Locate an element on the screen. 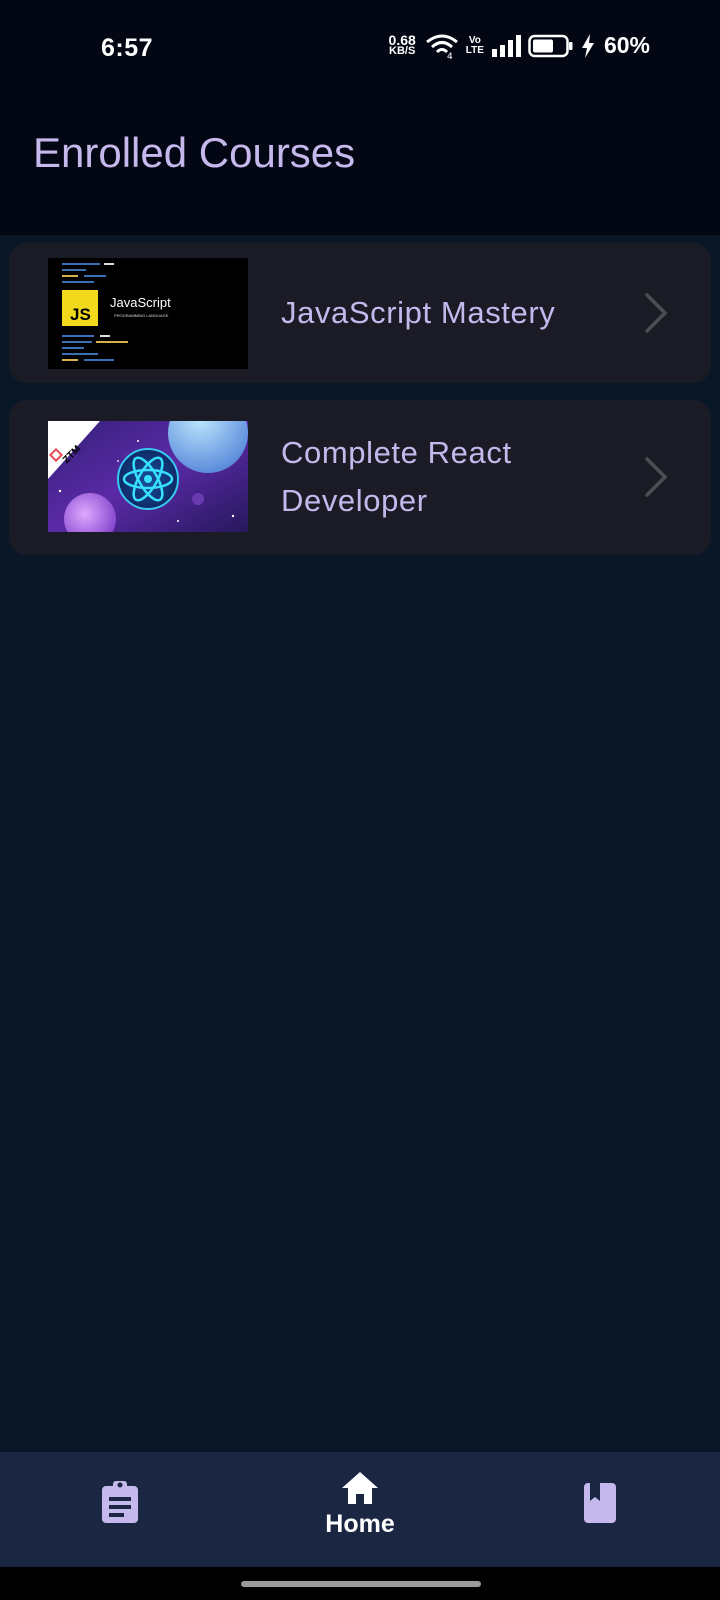 The height and width of the screenshot is (1600, 720). charging-icon is located at coordinates (587, 45).